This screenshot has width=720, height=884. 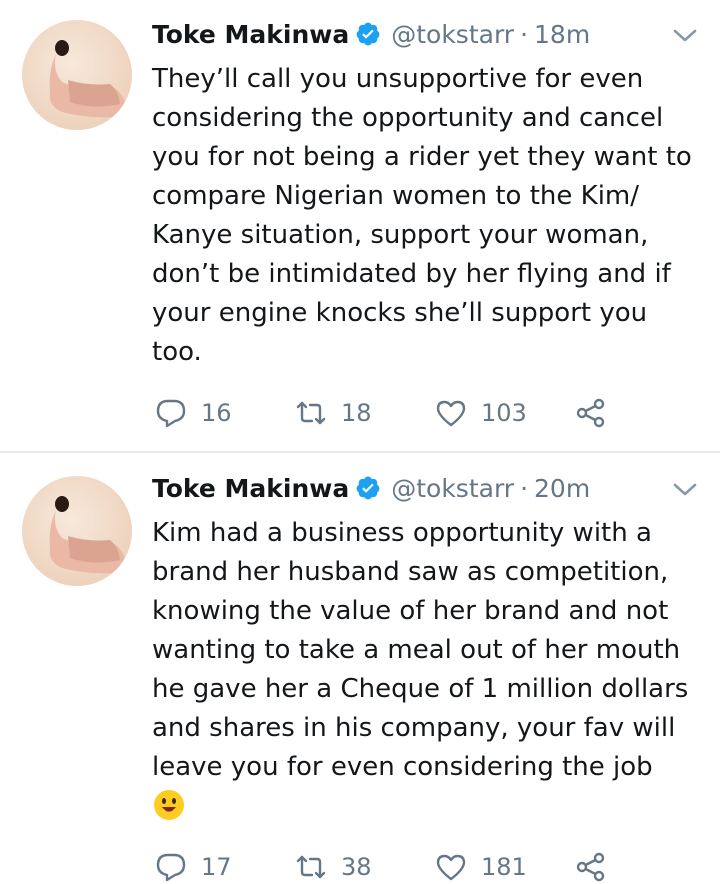 I want to click on like-count: 103, so click(x=504, y=413).